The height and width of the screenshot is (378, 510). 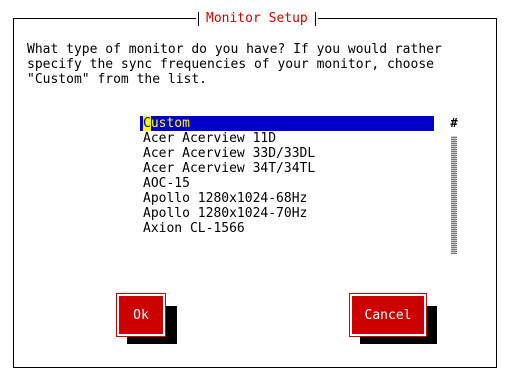 I want to click on list-item-selected: Custom, so click(x=287, y=123).